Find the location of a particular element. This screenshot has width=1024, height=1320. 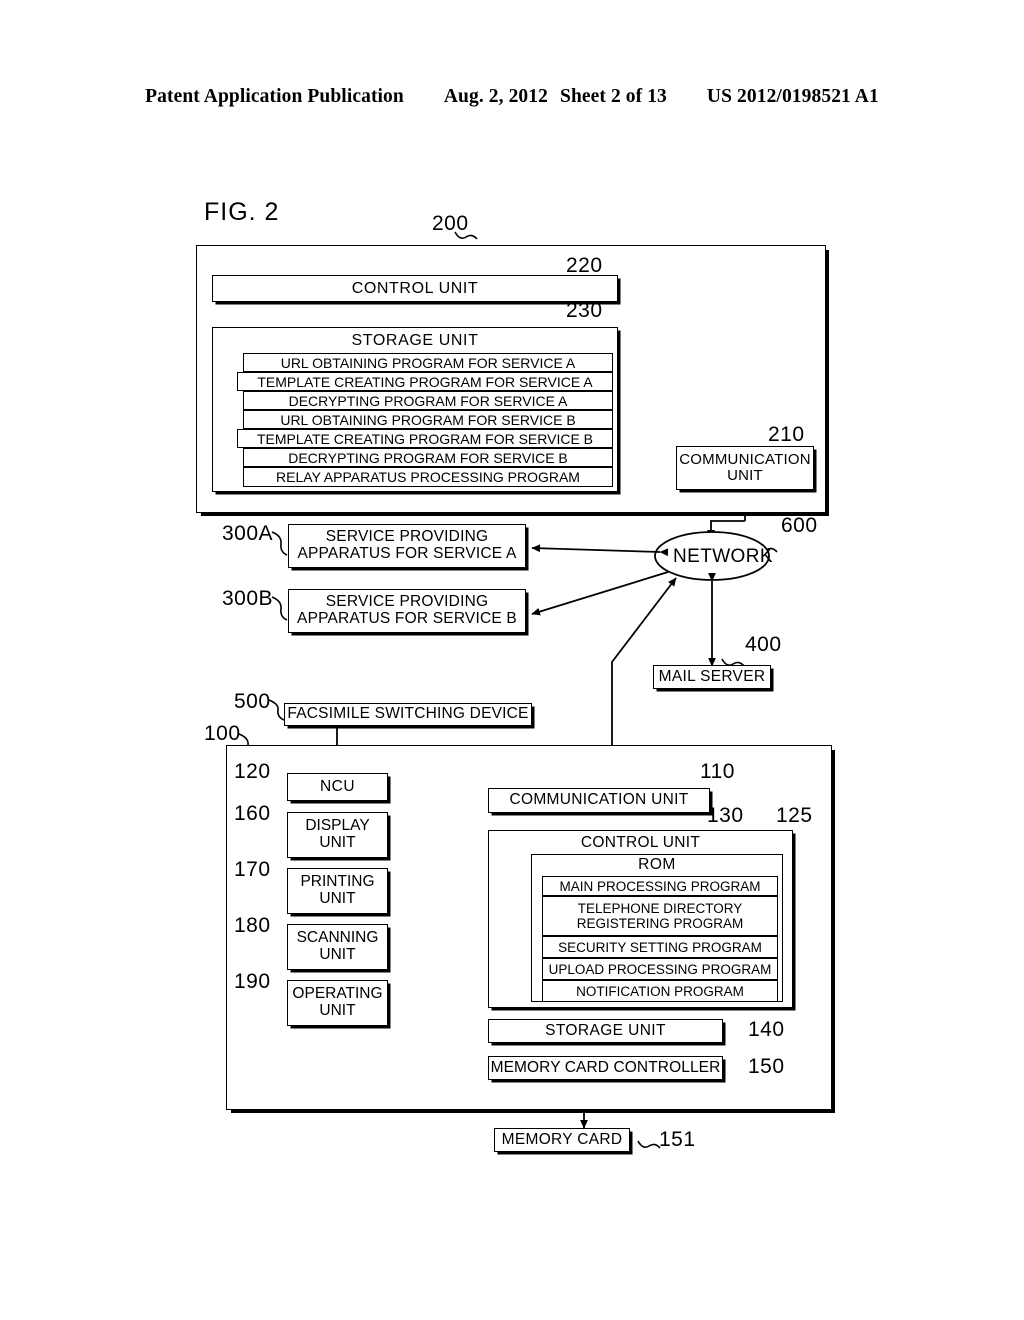

relay-program-row: DECRYPTING PROGRAM FOR SERVICE A is located at coordinates (428, 400).